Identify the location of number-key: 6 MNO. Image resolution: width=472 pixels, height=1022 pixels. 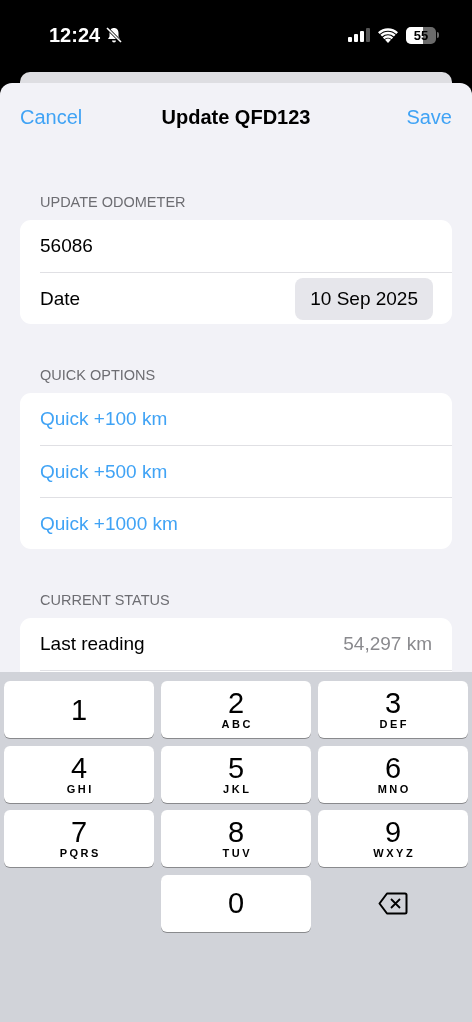
(393, 774).